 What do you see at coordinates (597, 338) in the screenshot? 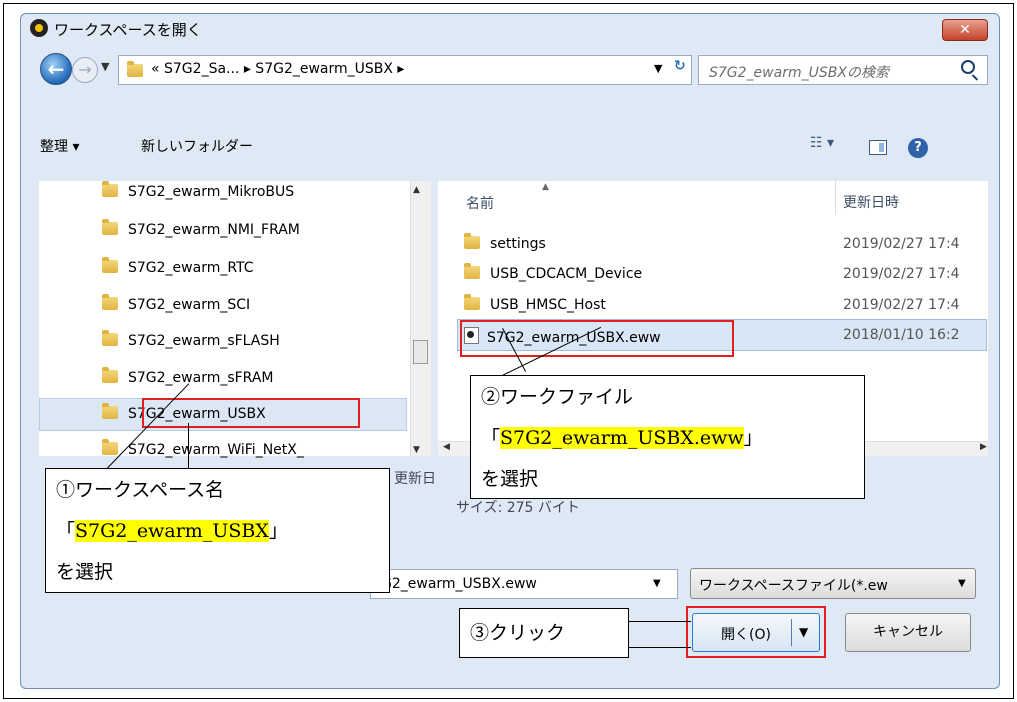
I see `file-highlight` at bounding box center [597, 338].